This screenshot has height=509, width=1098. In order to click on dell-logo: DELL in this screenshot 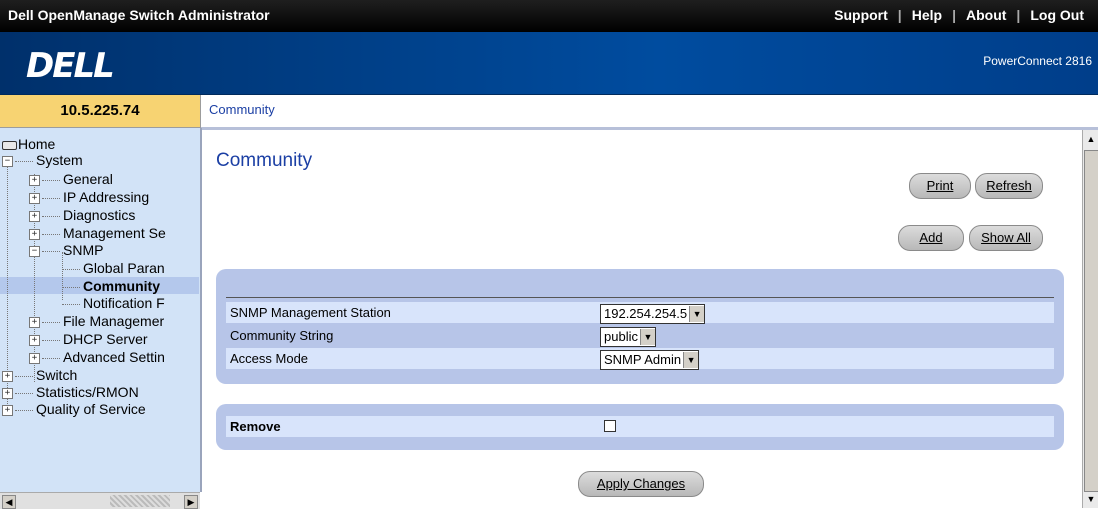, I will do `click(70, 66)`.